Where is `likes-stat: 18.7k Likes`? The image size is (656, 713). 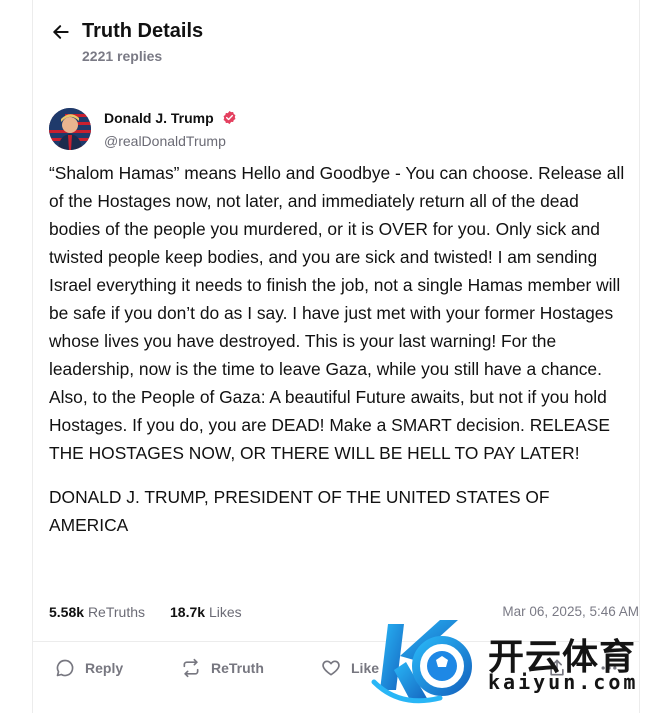
likes-stat: 18.7k Likes is located at coordinates (206, 612).